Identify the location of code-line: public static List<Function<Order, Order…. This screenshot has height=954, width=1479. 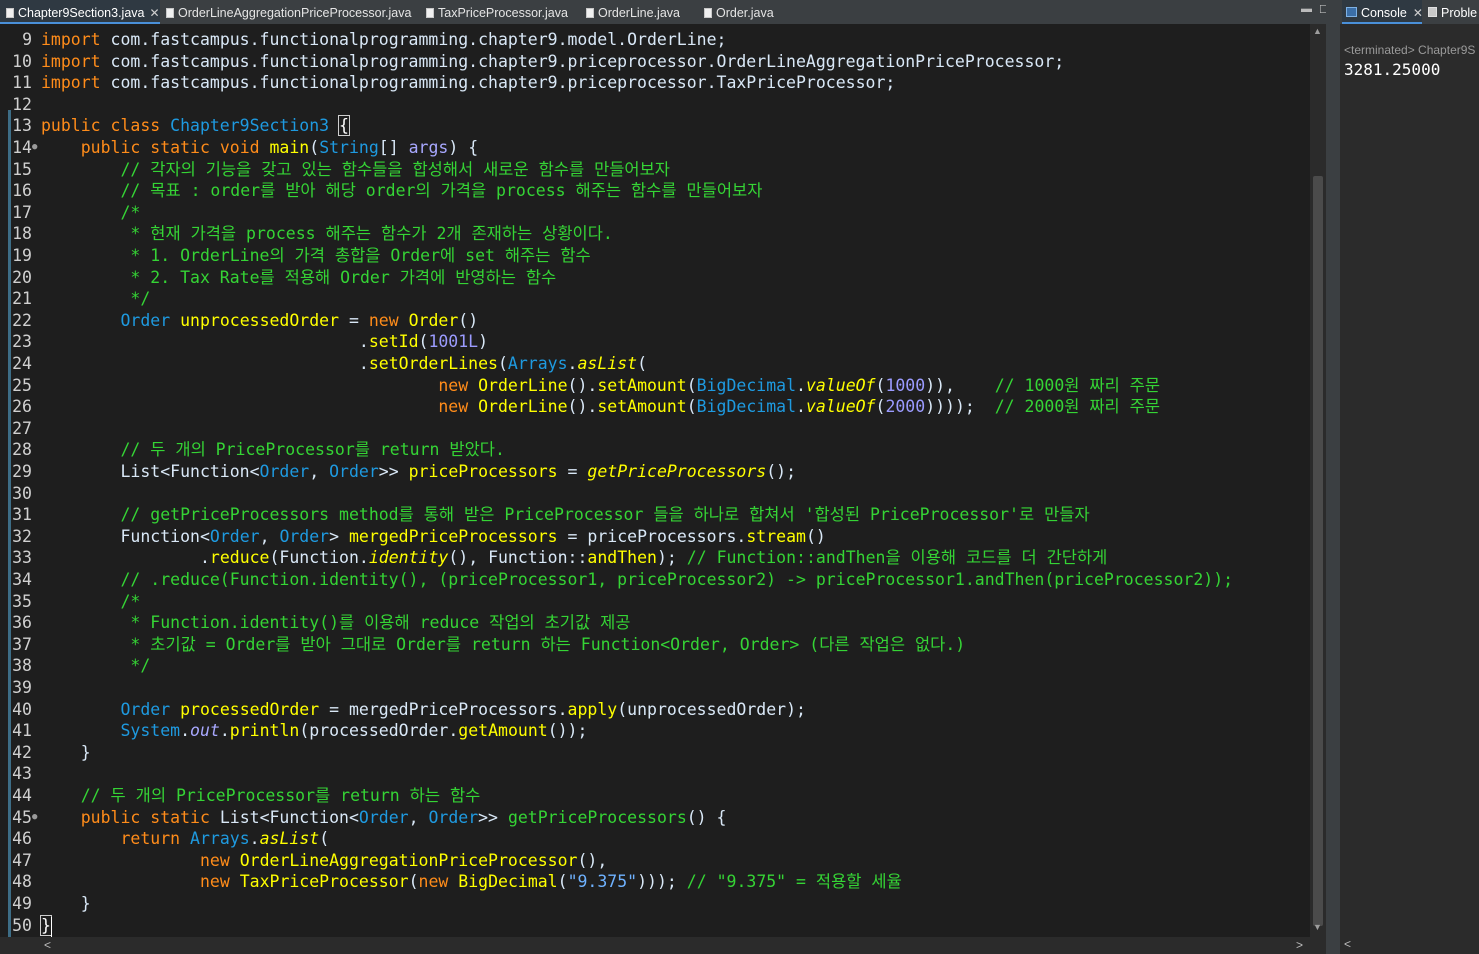
(384, 818).